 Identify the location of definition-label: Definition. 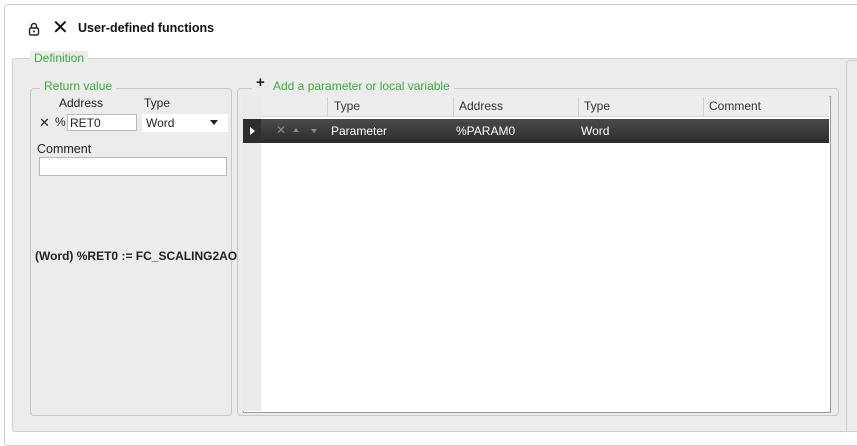
(59, 58).